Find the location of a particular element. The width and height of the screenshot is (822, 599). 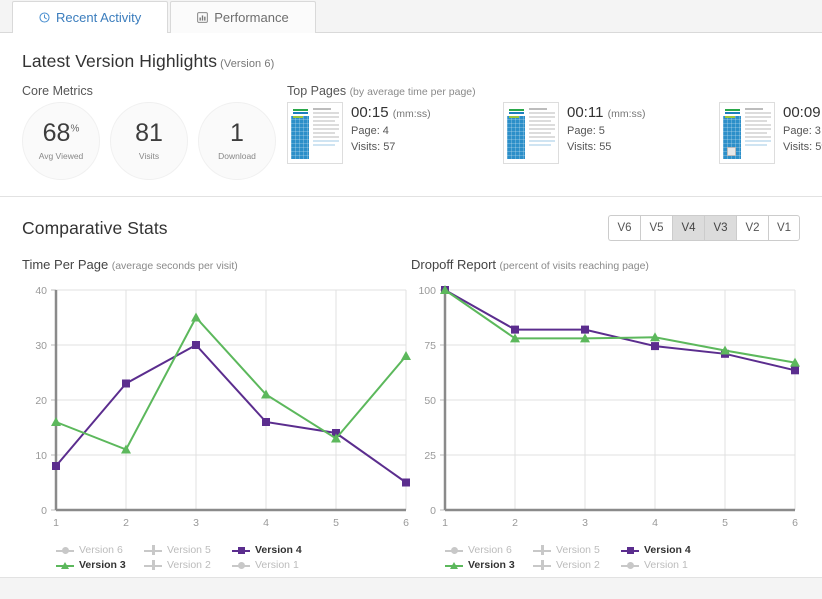

core-metrics-list: 68% Avg Viewed 81 Visits 1 Download is located at coordinates (154, 141).